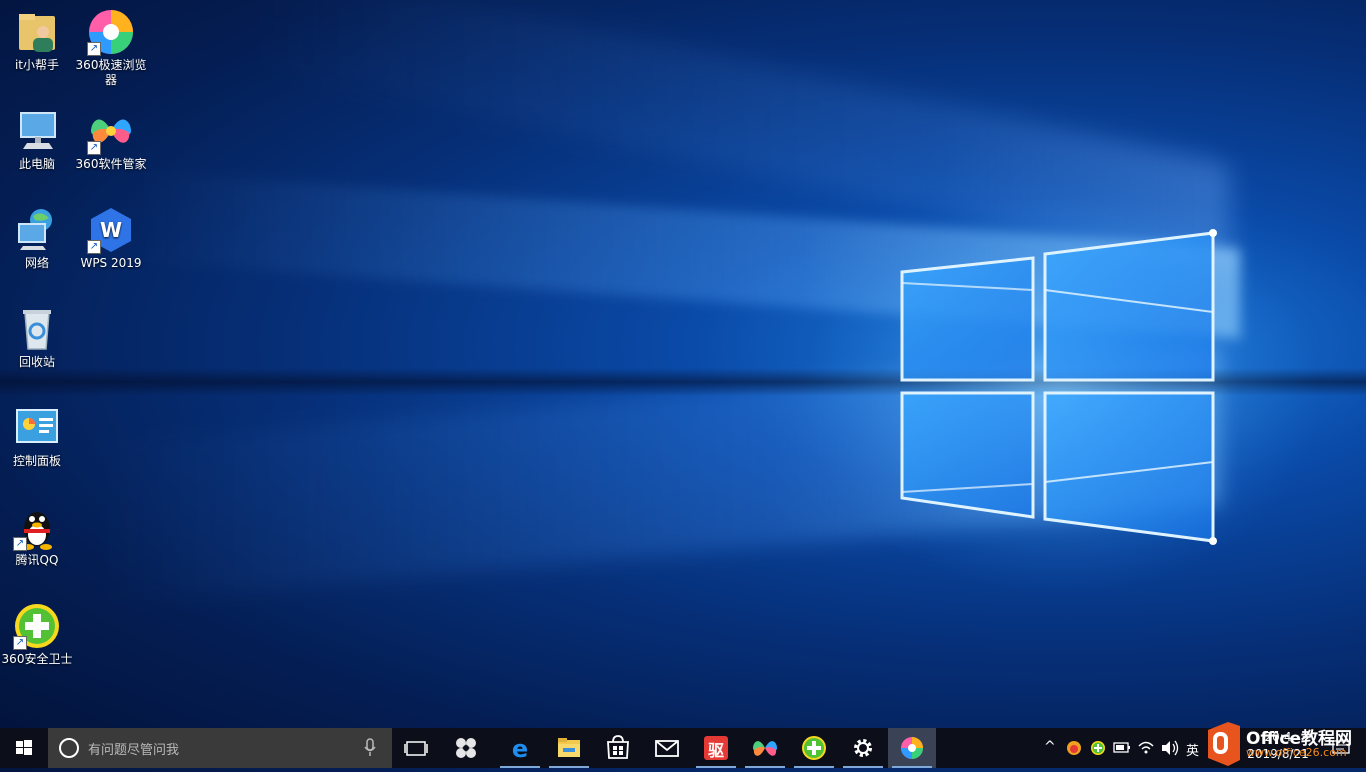 This screenshot has width=1366, height=772. I want to click on 360-software-manager-icon: ↗, so click(111, 131).